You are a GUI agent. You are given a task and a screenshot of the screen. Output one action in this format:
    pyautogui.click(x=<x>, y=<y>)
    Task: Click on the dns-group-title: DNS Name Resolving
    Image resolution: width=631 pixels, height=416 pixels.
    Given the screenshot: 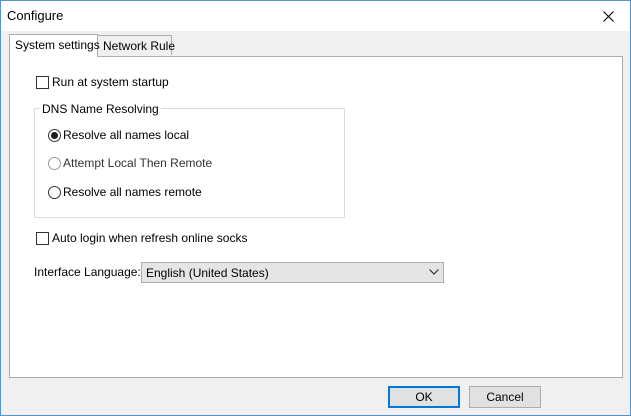 What is the action you would take?
    pyautogui.click(x=100, y=109)
    